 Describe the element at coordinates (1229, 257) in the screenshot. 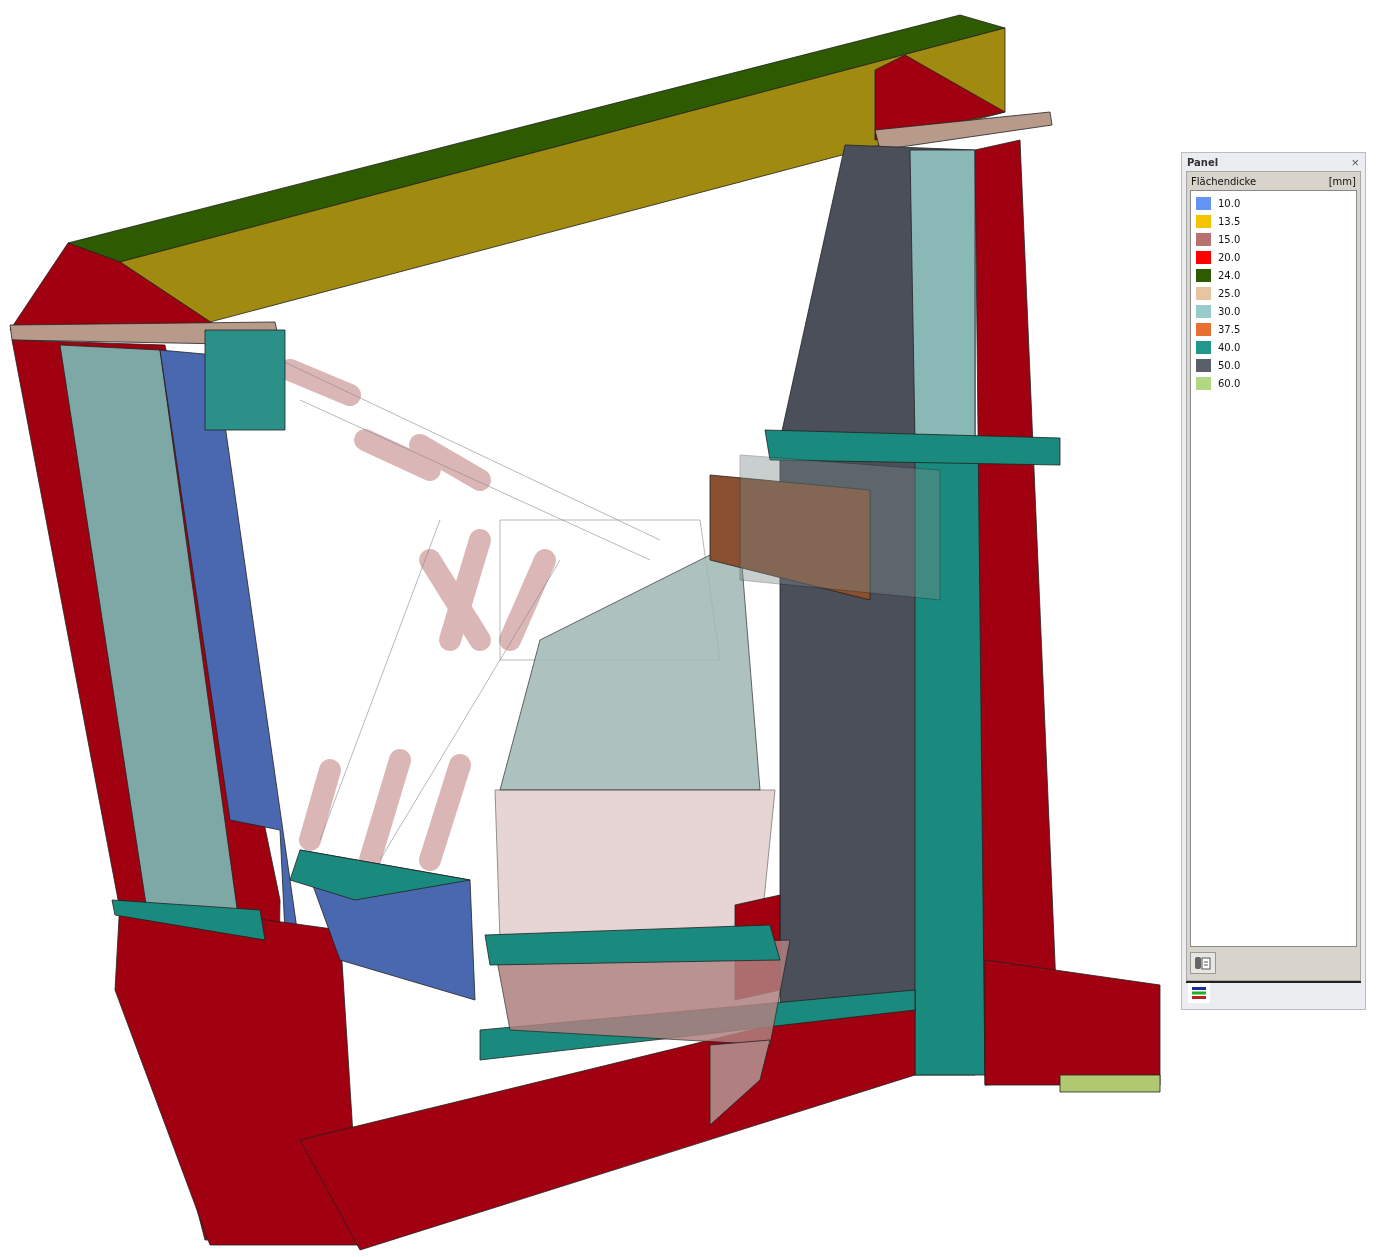

I see `legend-value: 20.0` at that location.